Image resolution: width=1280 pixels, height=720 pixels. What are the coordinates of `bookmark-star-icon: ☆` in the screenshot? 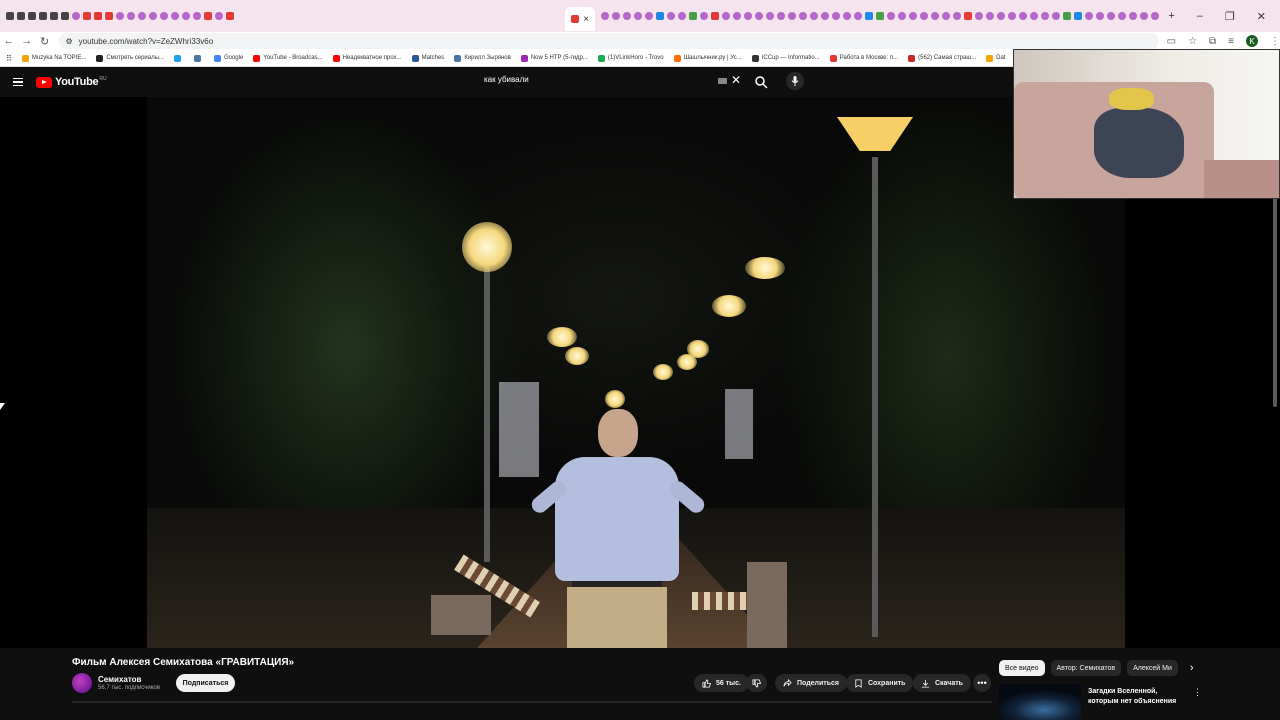 It's located at (1192, 41).